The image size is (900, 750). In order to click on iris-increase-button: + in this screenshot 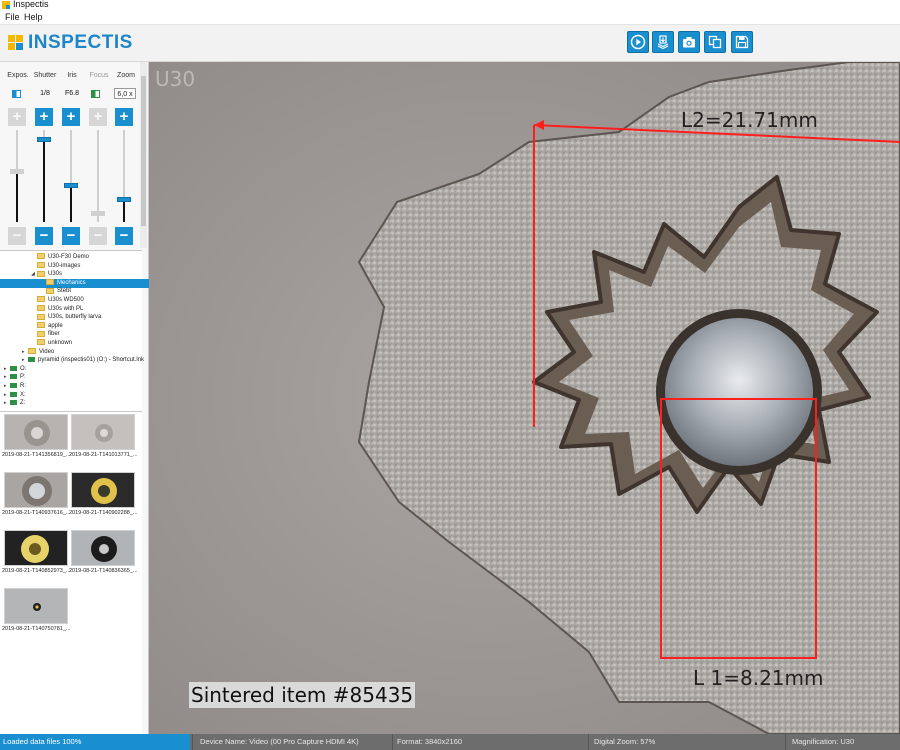, I will do `click(71, 117)`.